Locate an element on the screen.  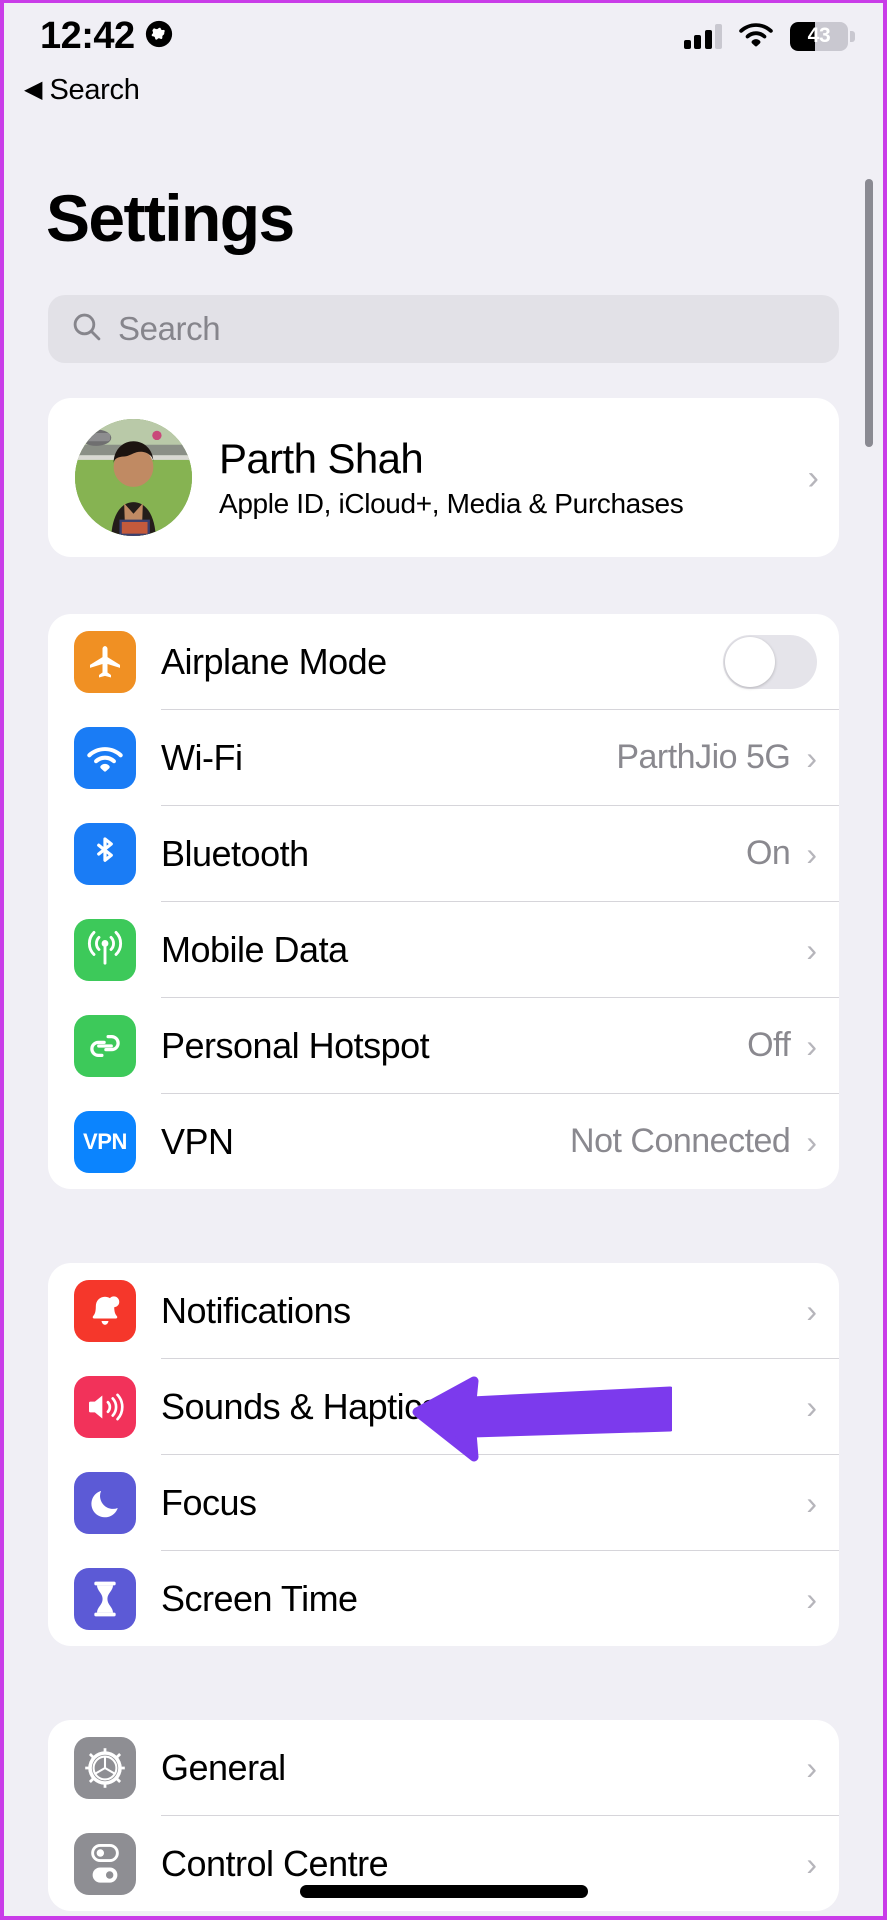
settings-label: General is located at coordinates (223, 1767).